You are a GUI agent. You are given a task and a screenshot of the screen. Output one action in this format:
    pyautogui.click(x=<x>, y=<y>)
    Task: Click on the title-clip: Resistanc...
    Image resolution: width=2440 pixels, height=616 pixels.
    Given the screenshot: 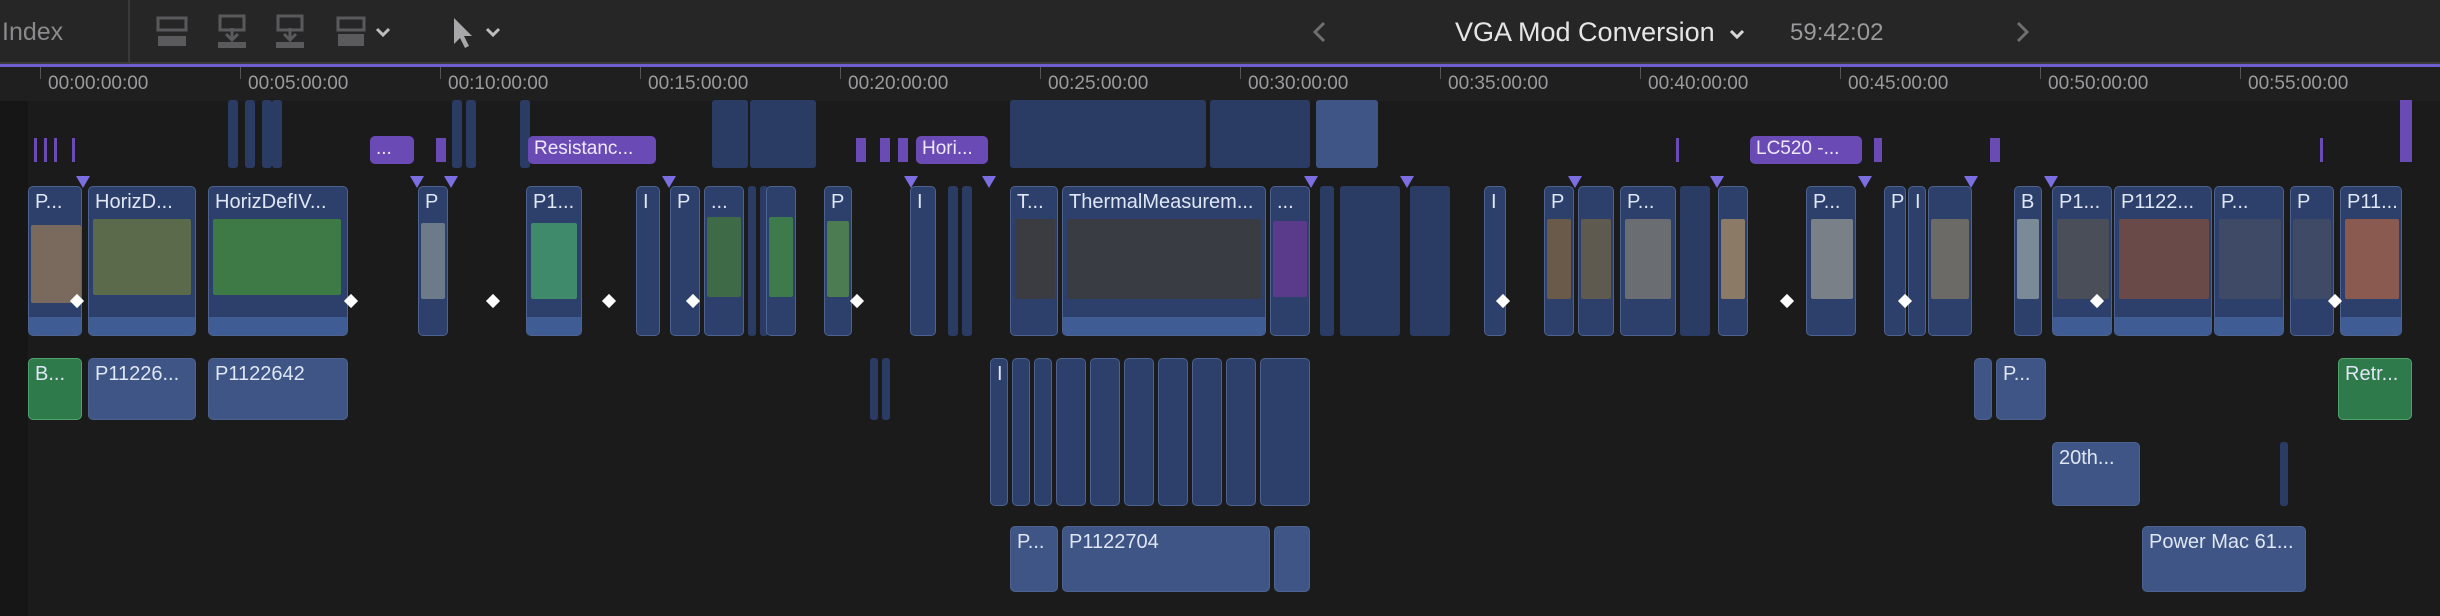 What is the action you would take?
    pyautogui.click(x=592, y=150)
    